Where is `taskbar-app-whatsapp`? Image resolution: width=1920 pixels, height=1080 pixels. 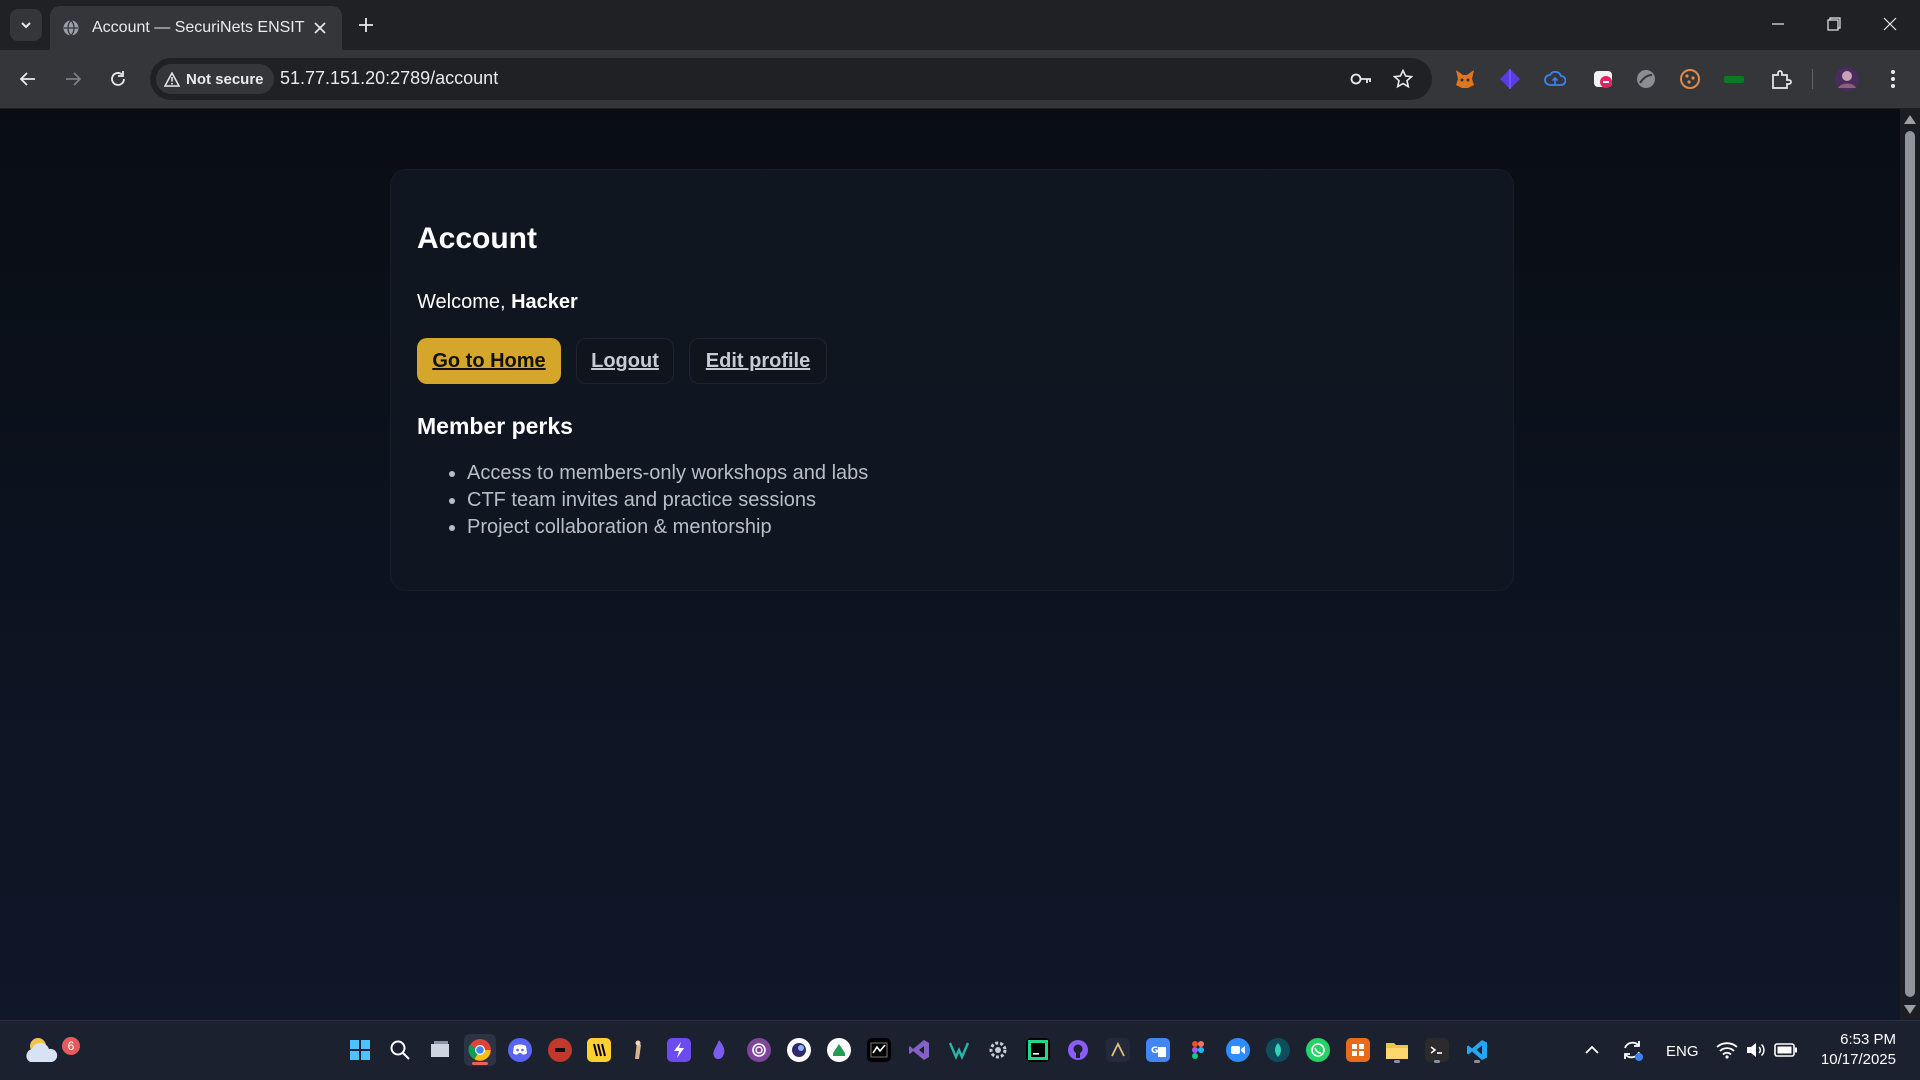
taskbar-app-whatsapp is located at coordinates (1318, 1050).